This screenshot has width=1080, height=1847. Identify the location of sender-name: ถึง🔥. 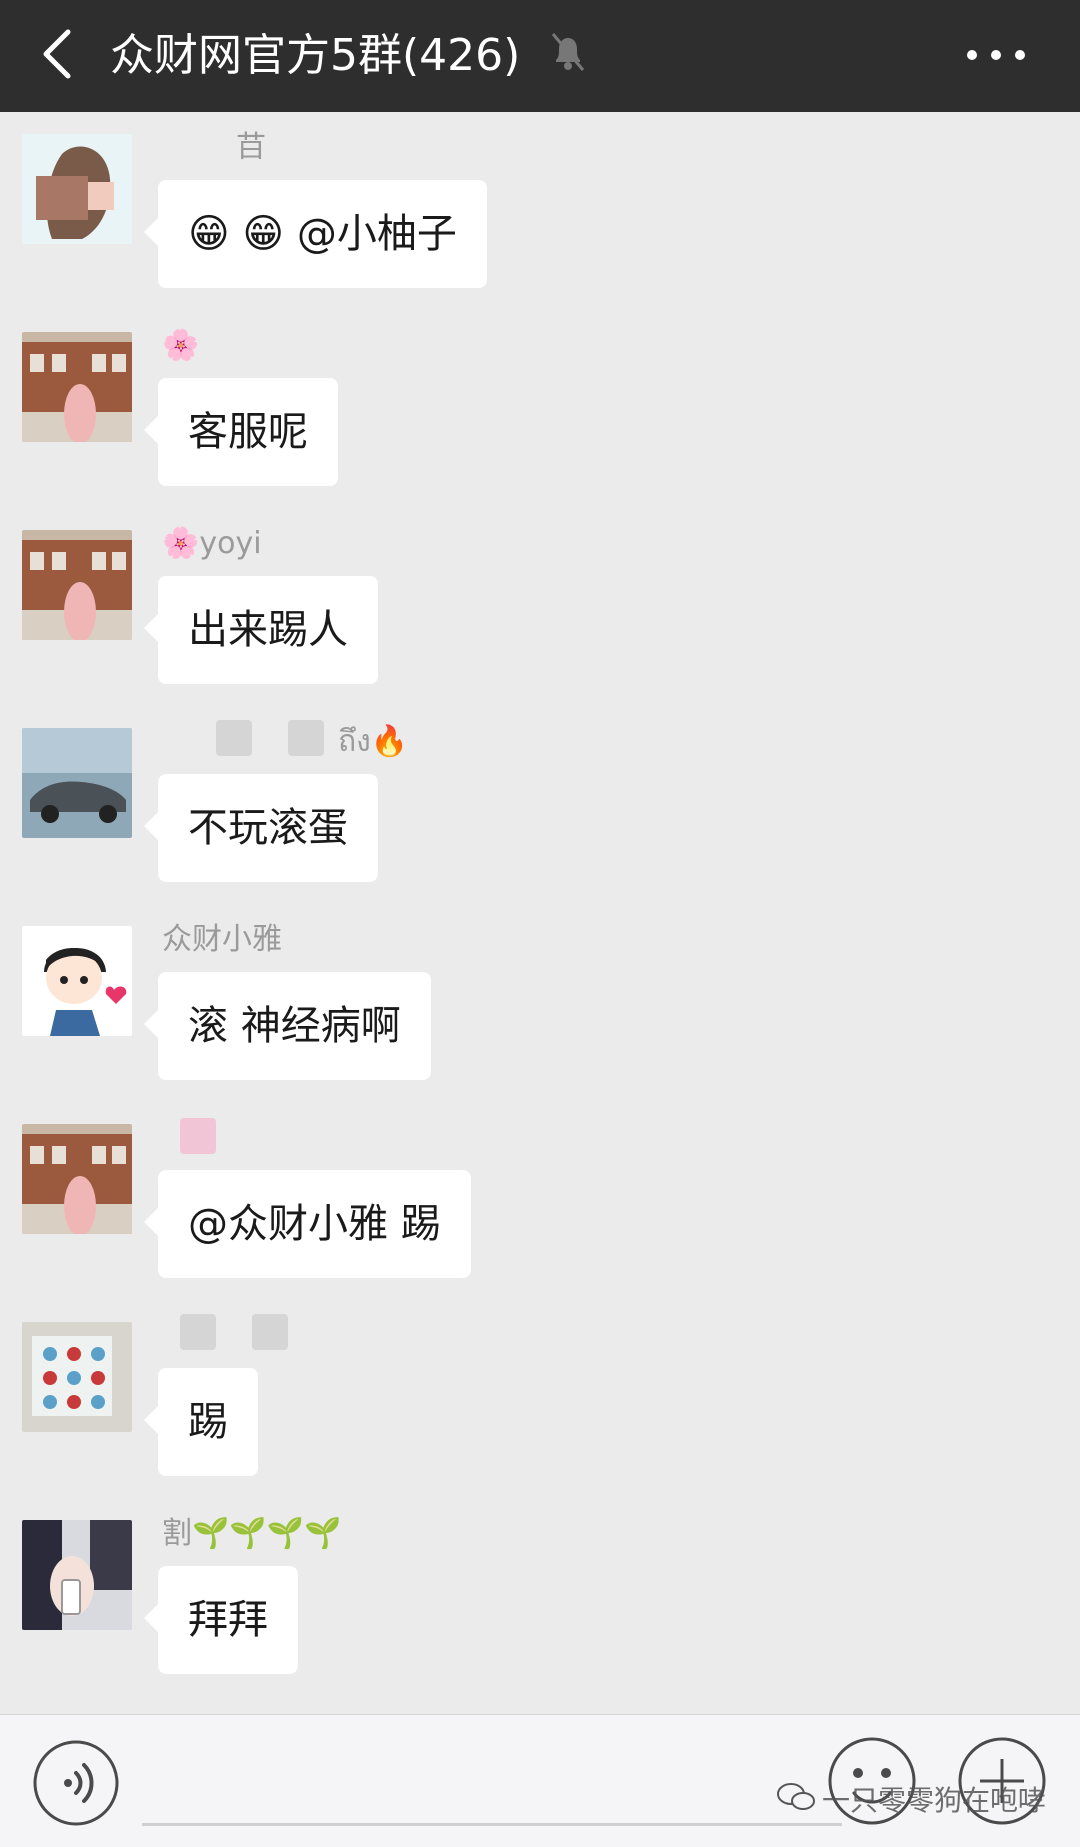
(373, 741).